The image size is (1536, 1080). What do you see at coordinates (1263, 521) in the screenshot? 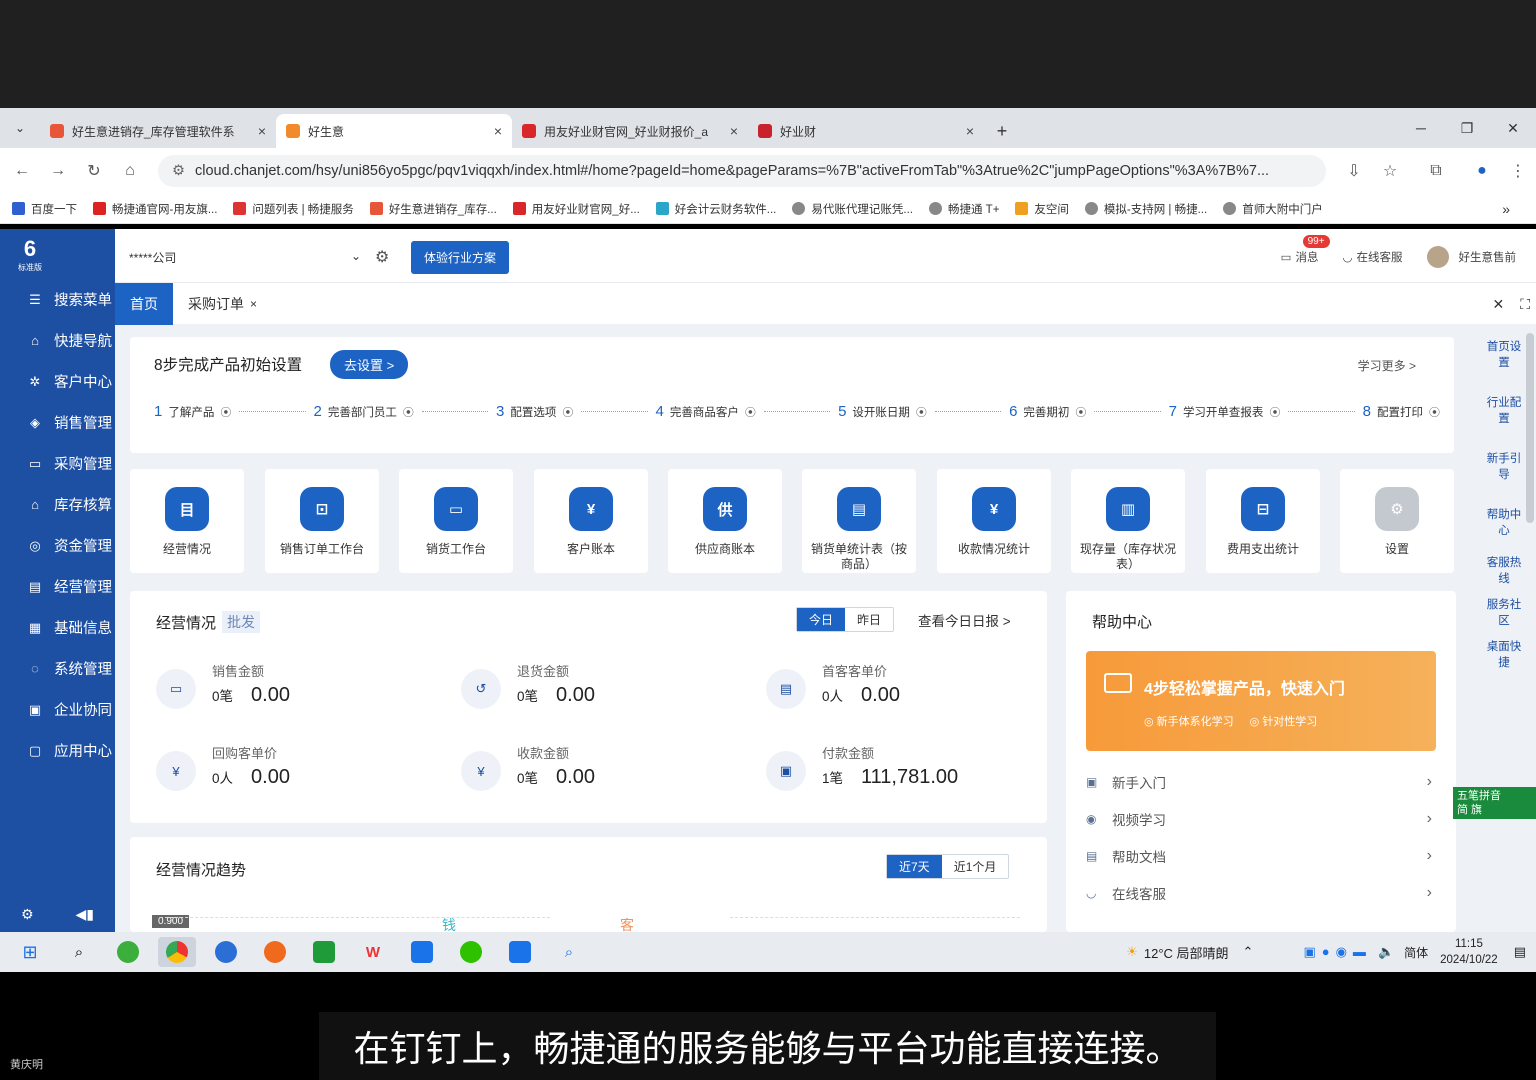
I see `shortcut-tile: ⊟ 费用支出统计` at bounding box center [1263, 521].